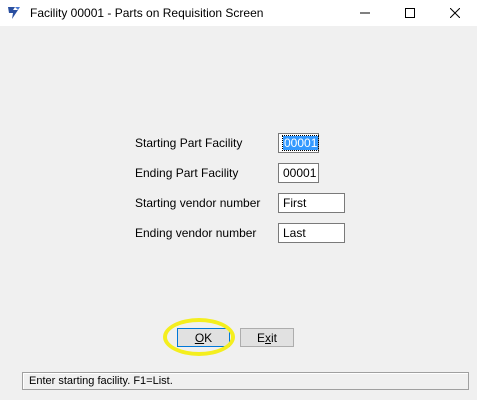 This screenshot has height=400, width=477. I want to click on exit-button-label: Exit, so click(266, 337).